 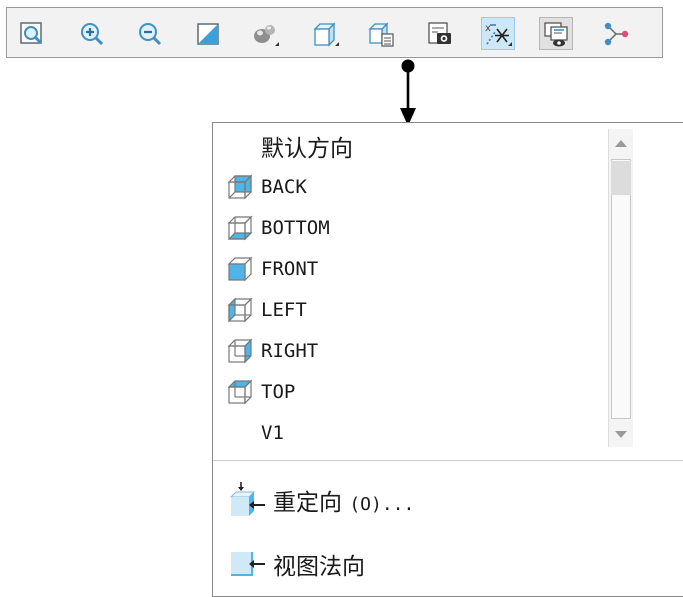 What do you see at coordinates (437, 564) in the screenshot?
I see `view-normal-menu-item: 视图法向` at bounding box center [437, 564].